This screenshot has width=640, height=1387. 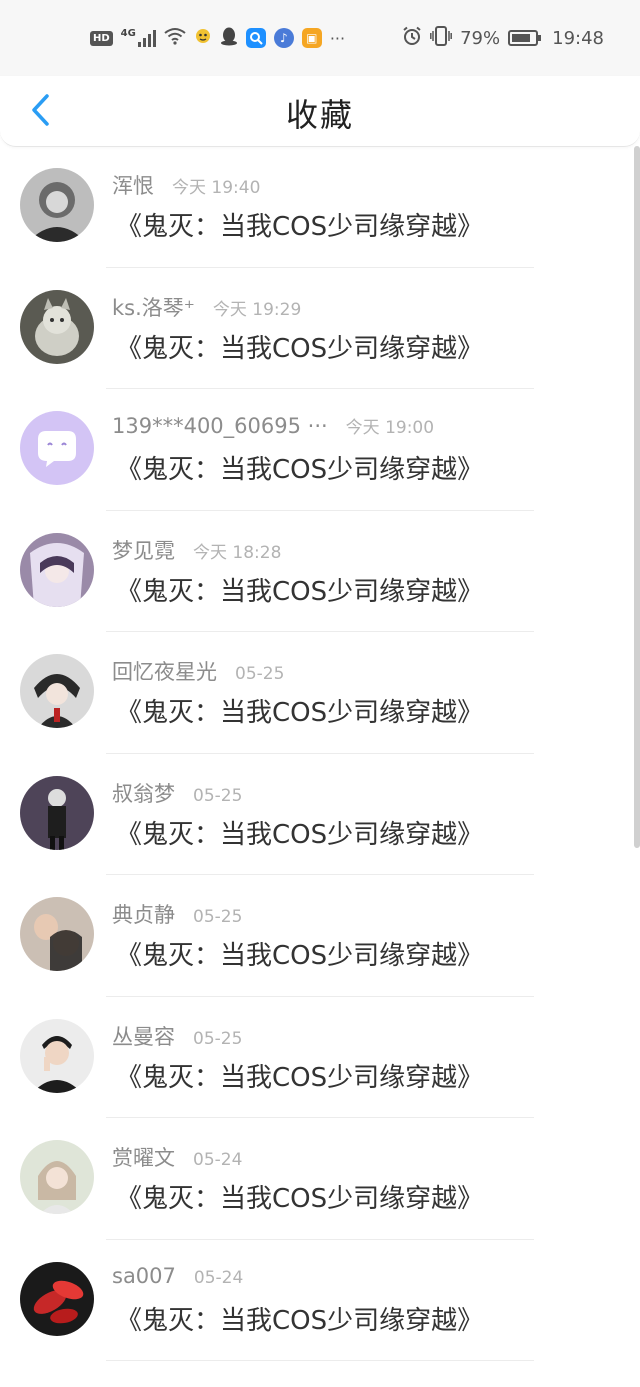 I want to click on user-name: 回忆夜星光, so click(x=164, y=671).